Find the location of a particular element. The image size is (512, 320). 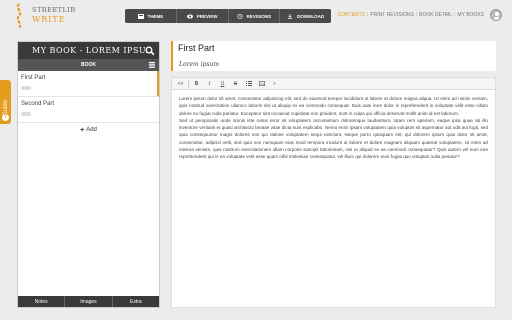

download-label: DOWNLOAD is located at coordinates (311, 16).